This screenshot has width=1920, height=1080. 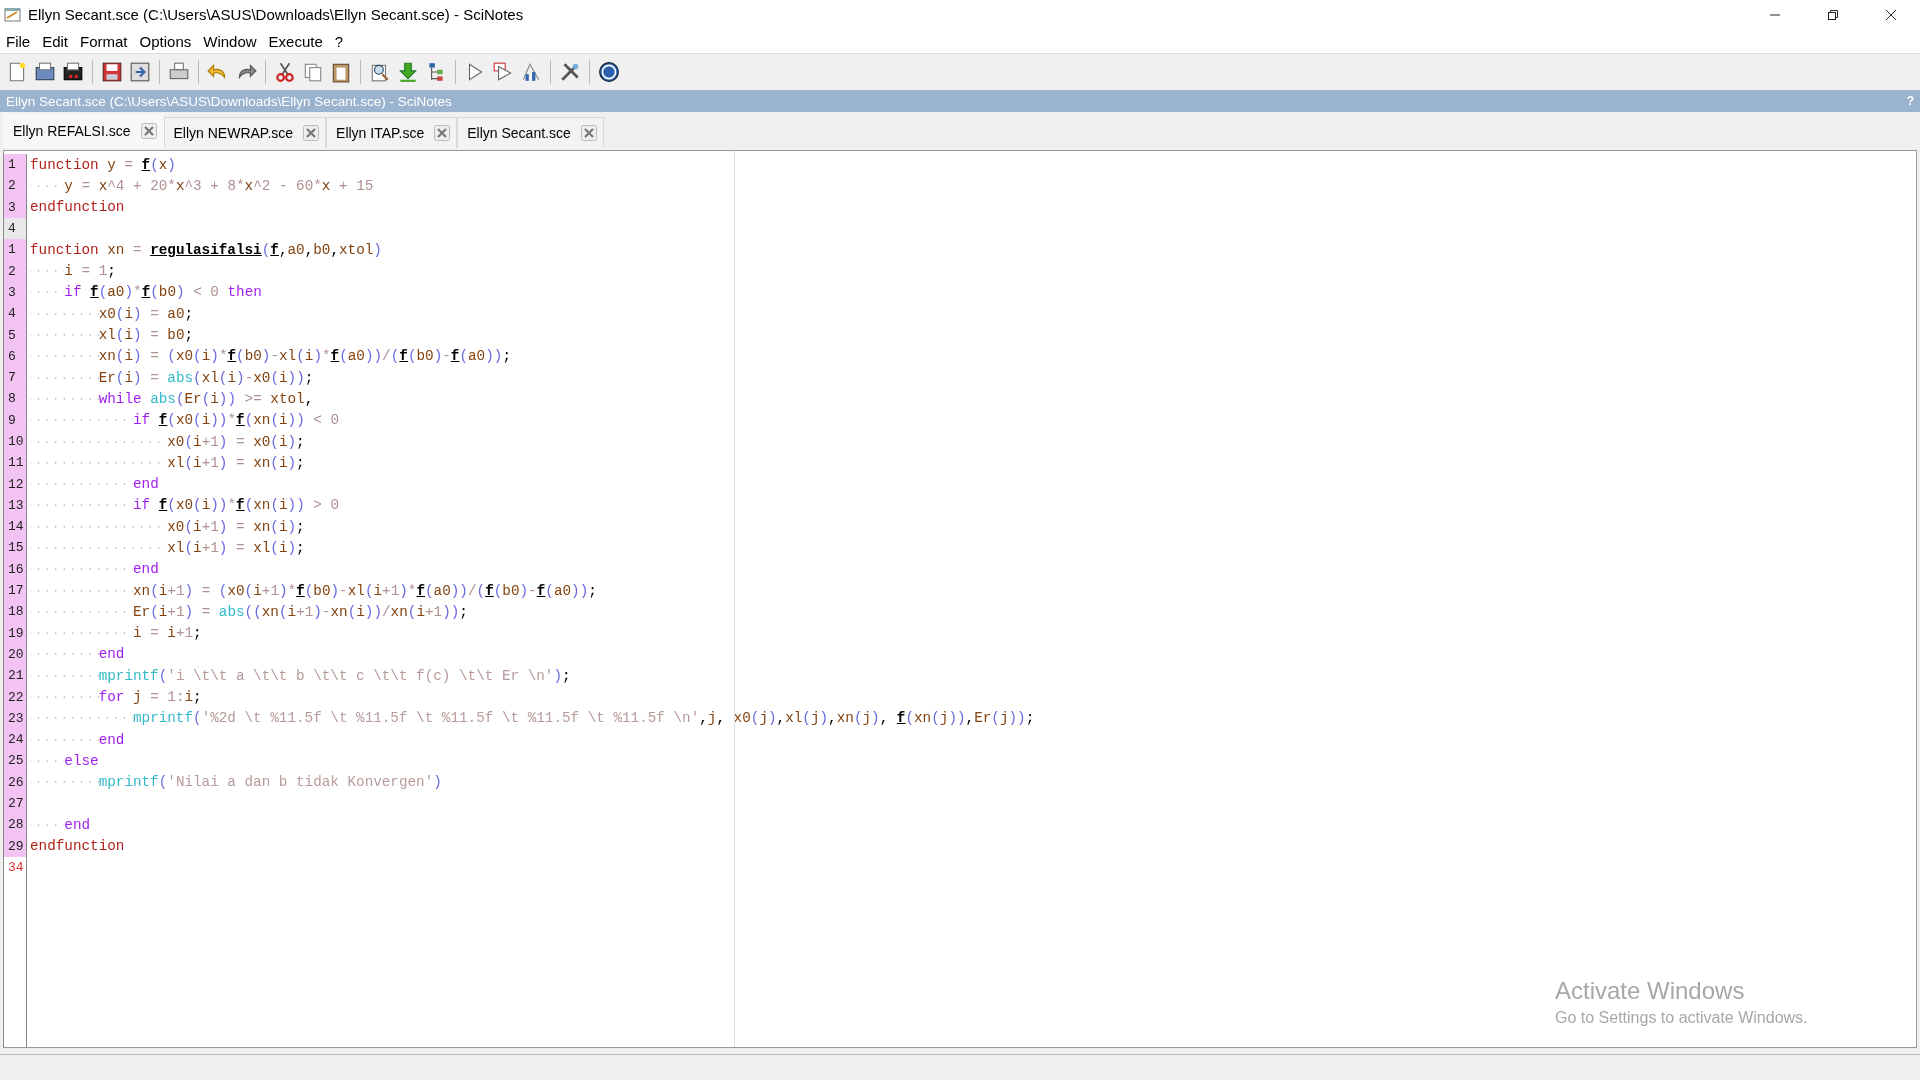 What do you see at coordinates (15, 590) in the screenshot?
I see `line-number: 17` at bounding box center [15, 590].